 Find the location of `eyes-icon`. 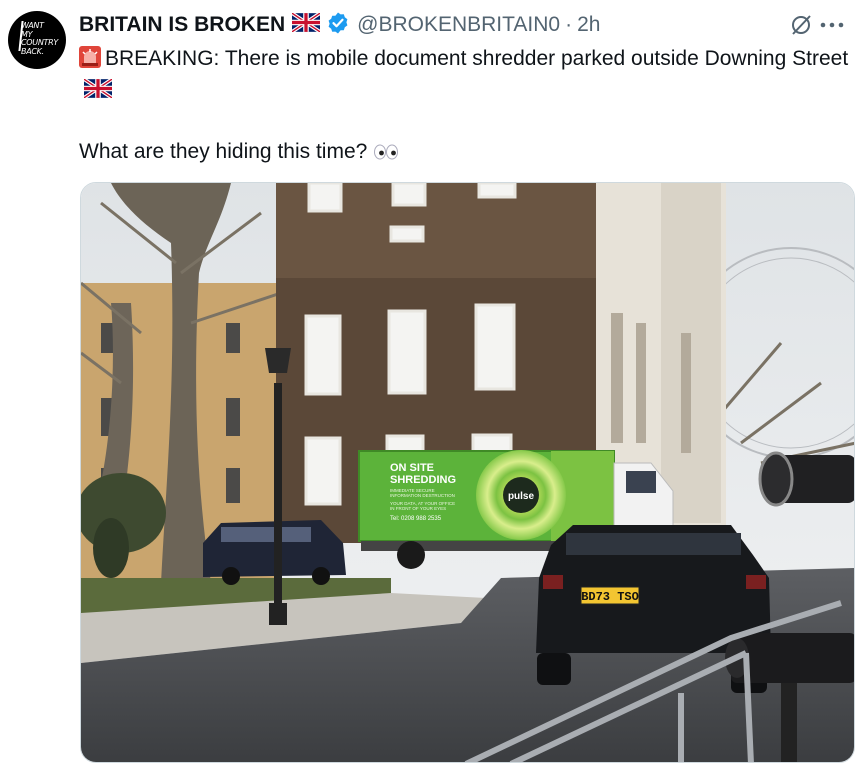

eyes-icon is located at coordinates (386, 154).